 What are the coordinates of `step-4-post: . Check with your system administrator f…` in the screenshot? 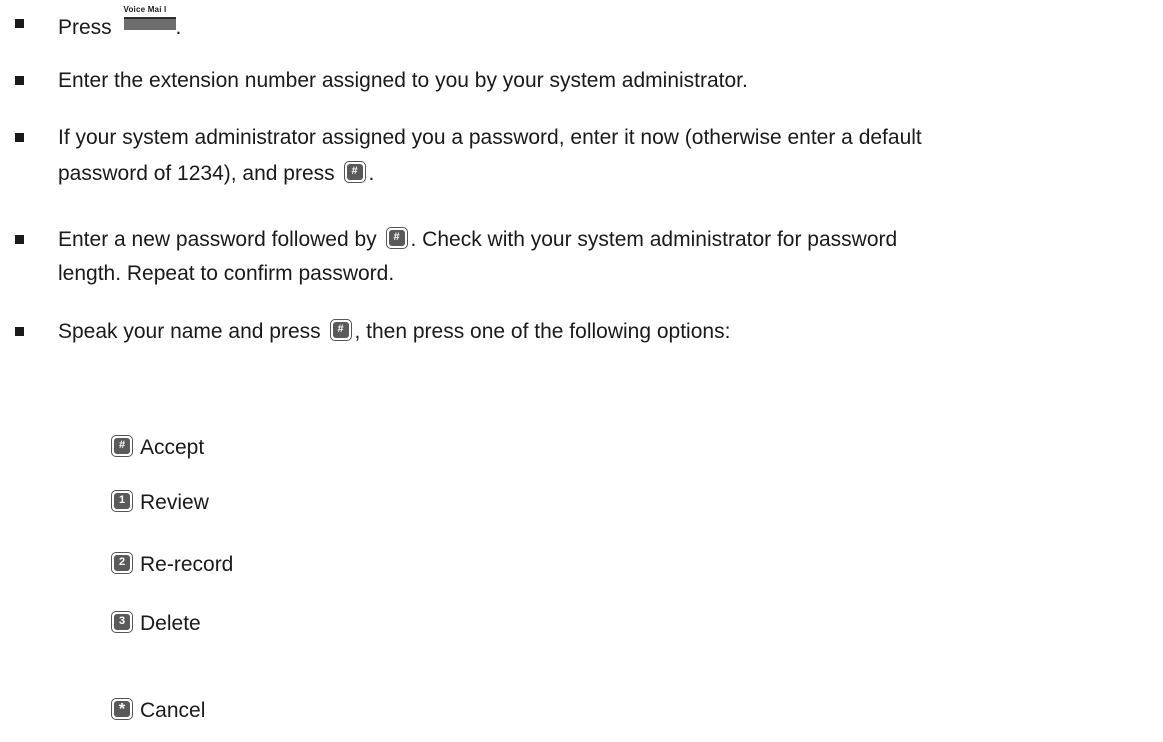 It's located at (654, 239).